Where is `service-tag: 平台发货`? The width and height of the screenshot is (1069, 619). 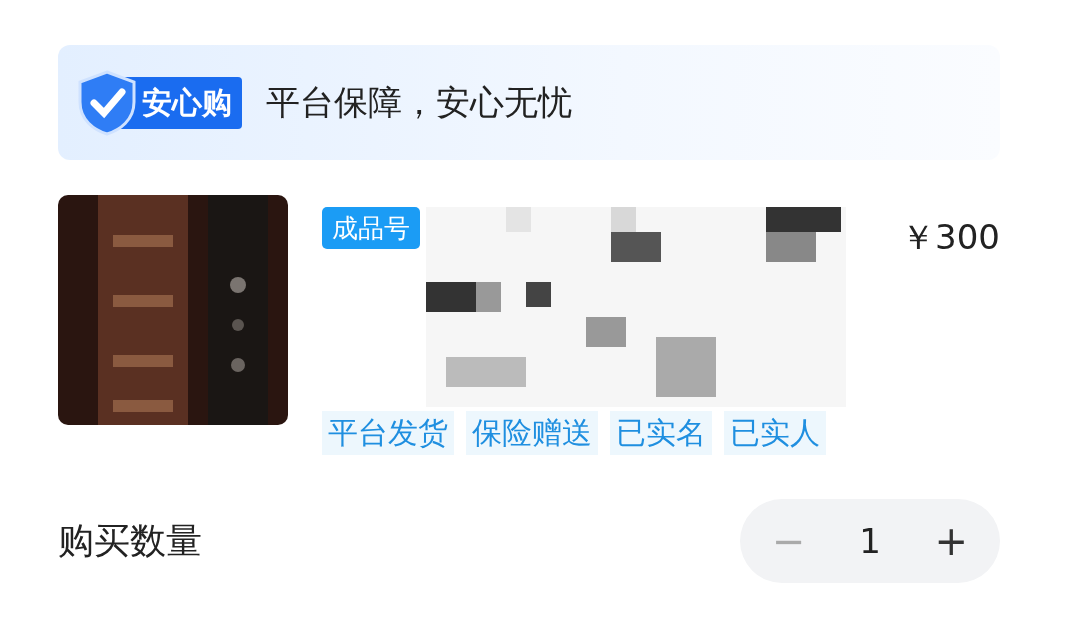
service-tag: 平台发货 is located at coordinates (388, 433).